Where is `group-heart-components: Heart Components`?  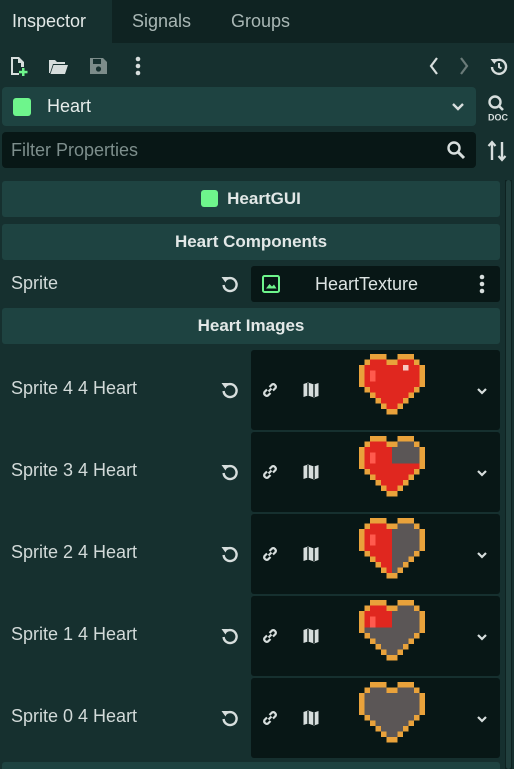
group-heart-components: Heart Components is located at coordinates (251, 242).